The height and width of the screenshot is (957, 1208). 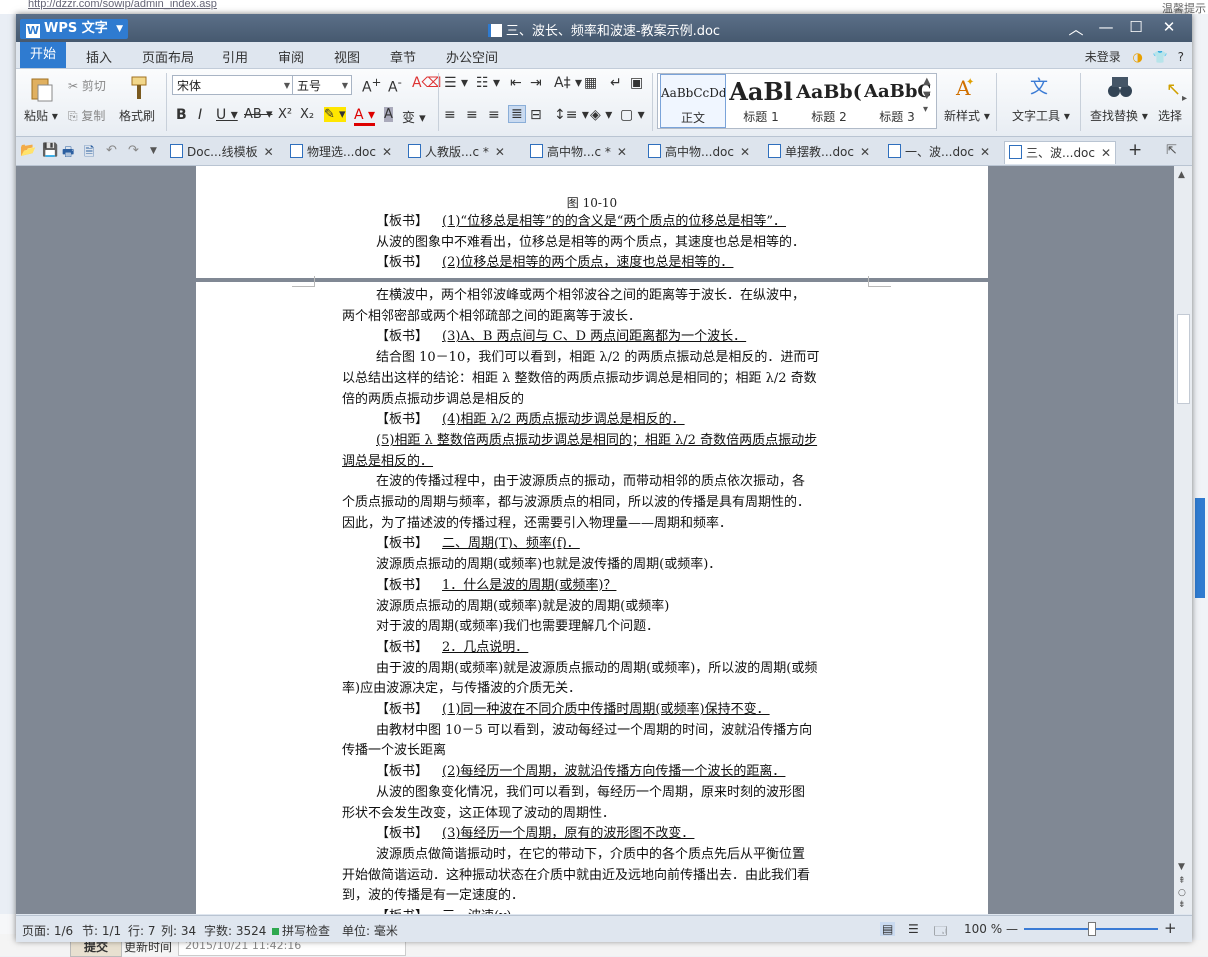 I want to click on italic-icon: I, so click(x=200, y=115).